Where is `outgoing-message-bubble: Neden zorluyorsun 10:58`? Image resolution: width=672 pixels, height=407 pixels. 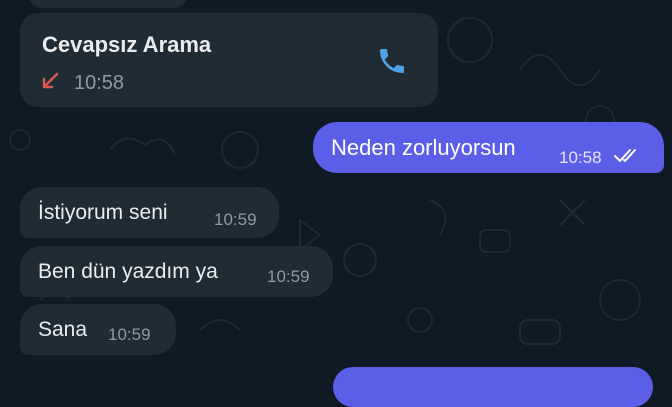 outgoing-message-bubble: Neden zorluyorsun 10:58 is located at coordinates (488, 147).